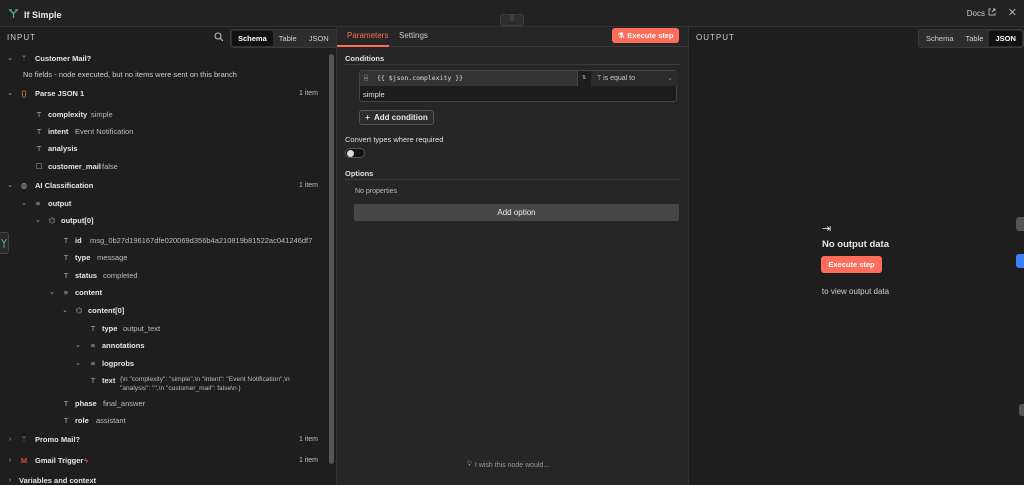 Image resolution: width=1024 pixels, height=485 pixels. Describe the element at coordinates (584, 78) in the screenshot. I see `type-toggle-icon: ⇅` at that location.